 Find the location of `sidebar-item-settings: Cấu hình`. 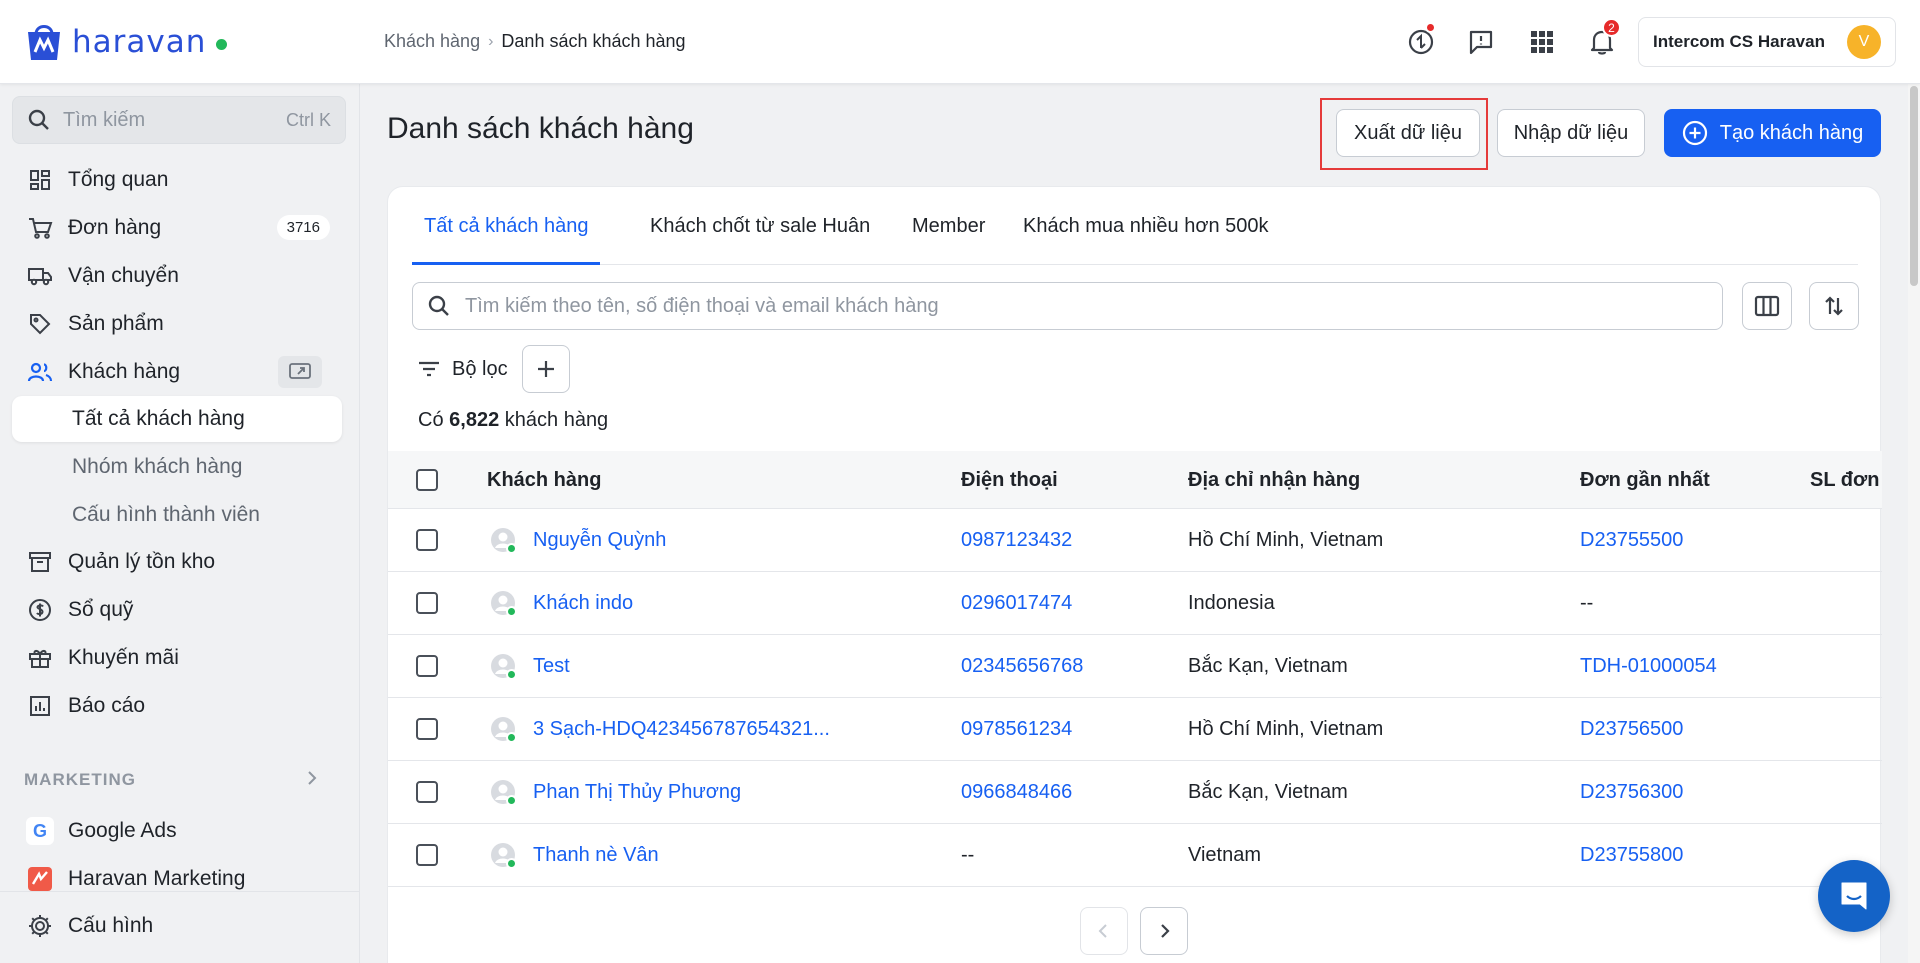

sidebar-item-settings: Cấu hình is located at coordinates (177, 926).